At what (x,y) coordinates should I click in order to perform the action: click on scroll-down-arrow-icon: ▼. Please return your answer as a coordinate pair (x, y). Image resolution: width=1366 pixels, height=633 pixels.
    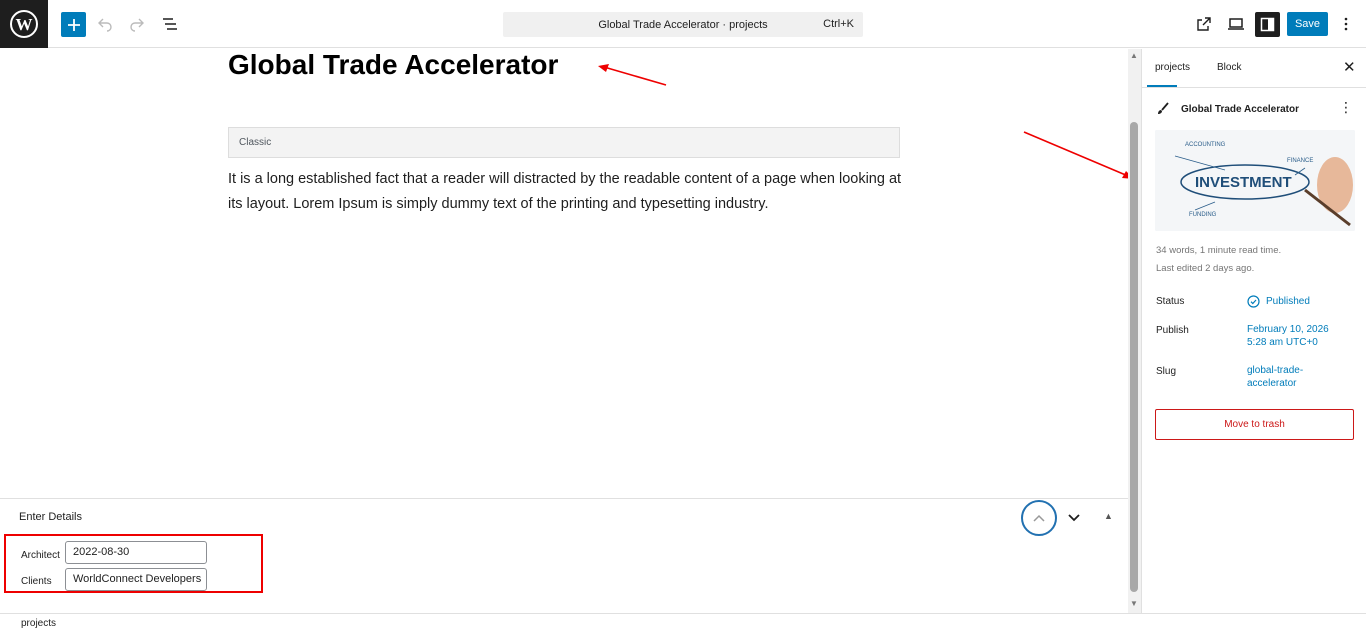
    Looking at the image, I should click on (1134, 603).